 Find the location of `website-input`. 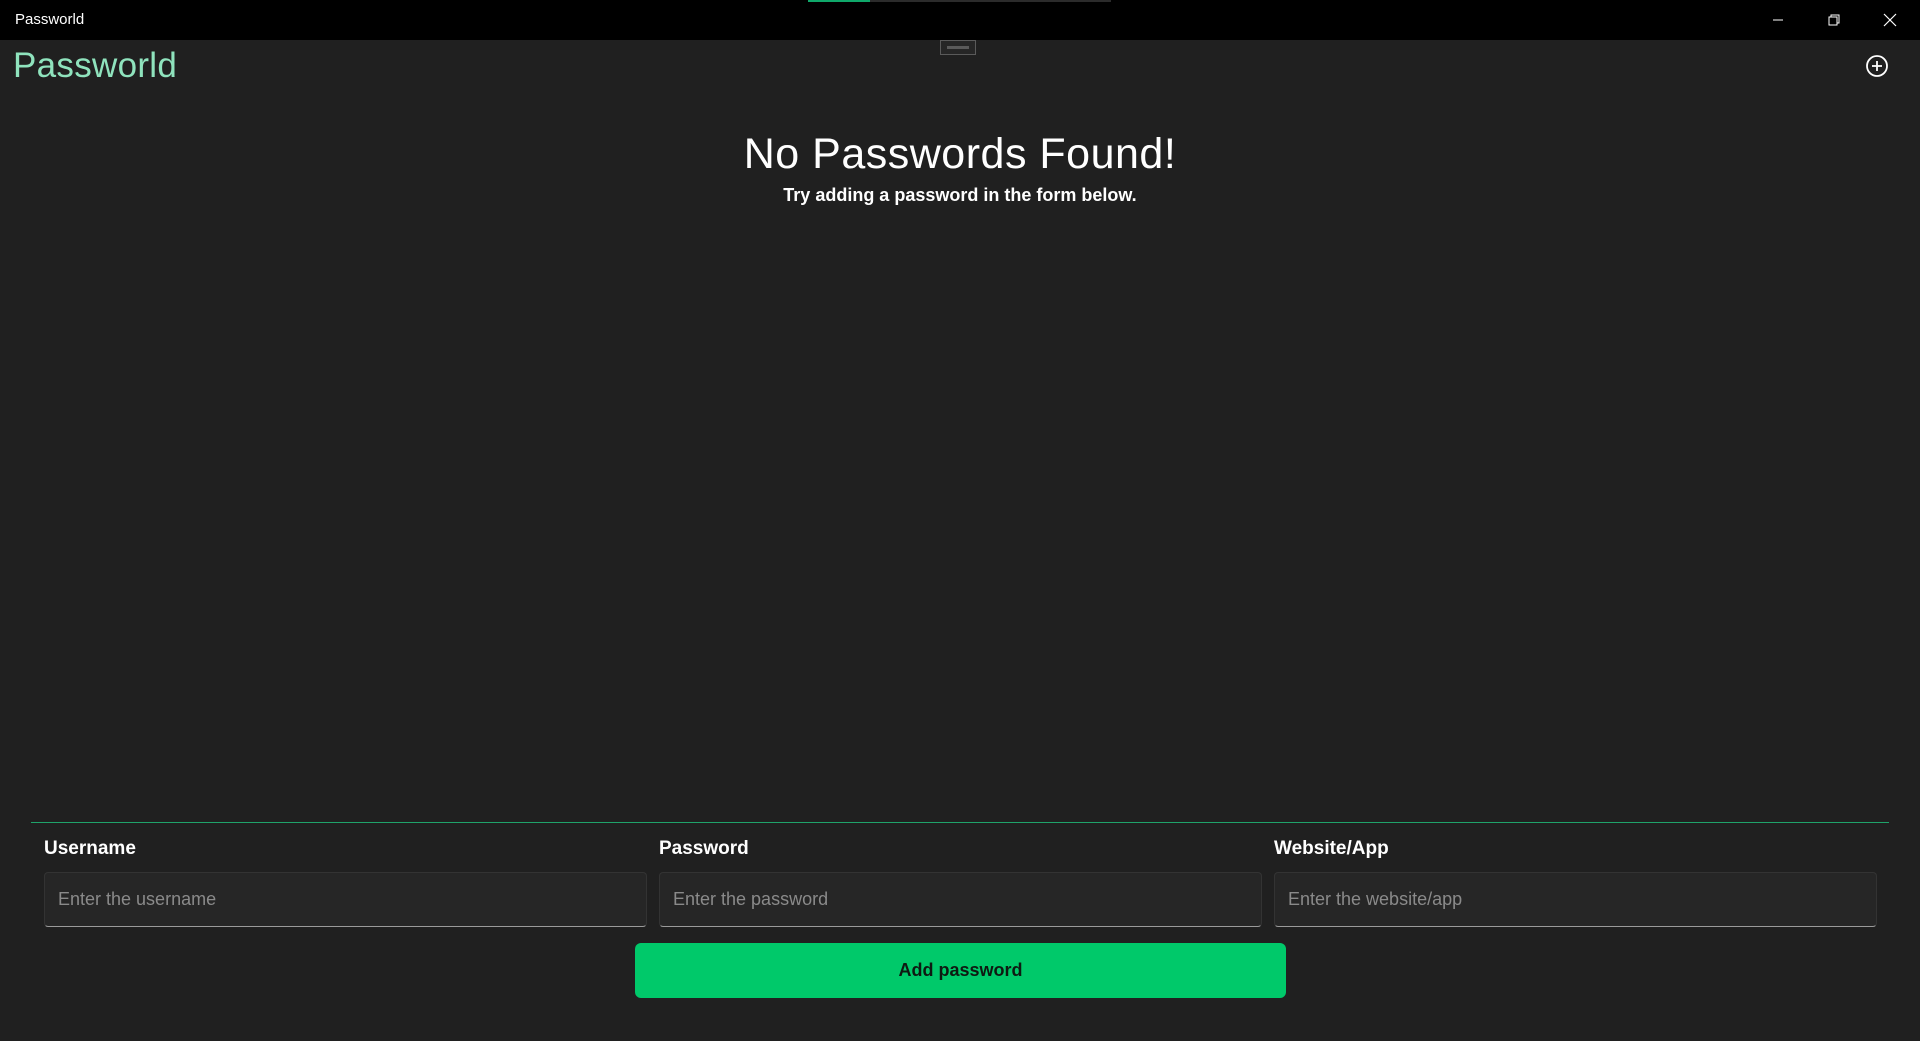

website-input is located at coordinates (1575, 899).